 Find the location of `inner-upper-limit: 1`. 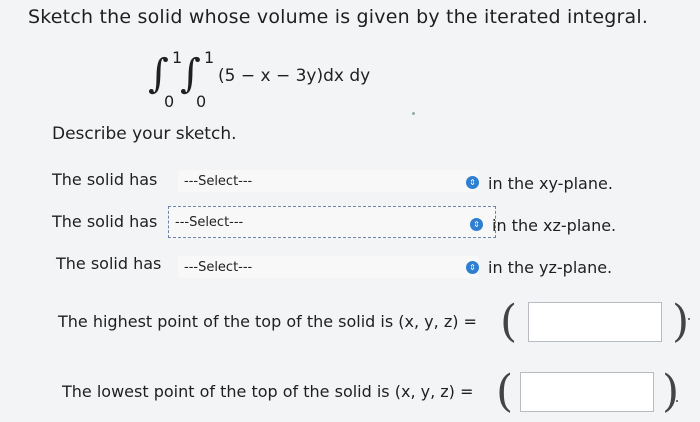

inner-upper-limit: 1 is located at coordinates (209, 57).